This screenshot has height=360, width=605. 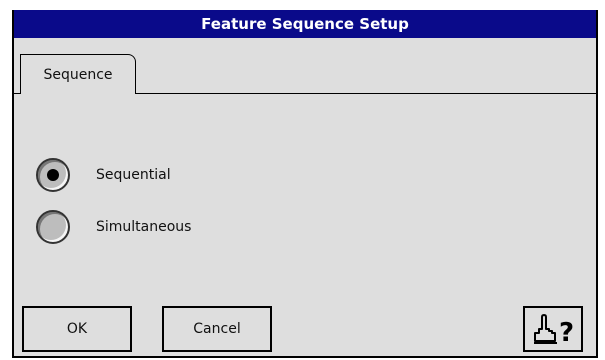 I want to click on radio-simultaneous: Simultaneous, so click(x=113, y=227).